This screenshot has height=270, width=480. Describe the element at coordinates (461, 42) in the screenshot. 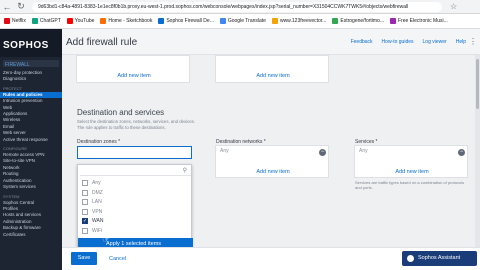

I see `help-link: Help` at that location.